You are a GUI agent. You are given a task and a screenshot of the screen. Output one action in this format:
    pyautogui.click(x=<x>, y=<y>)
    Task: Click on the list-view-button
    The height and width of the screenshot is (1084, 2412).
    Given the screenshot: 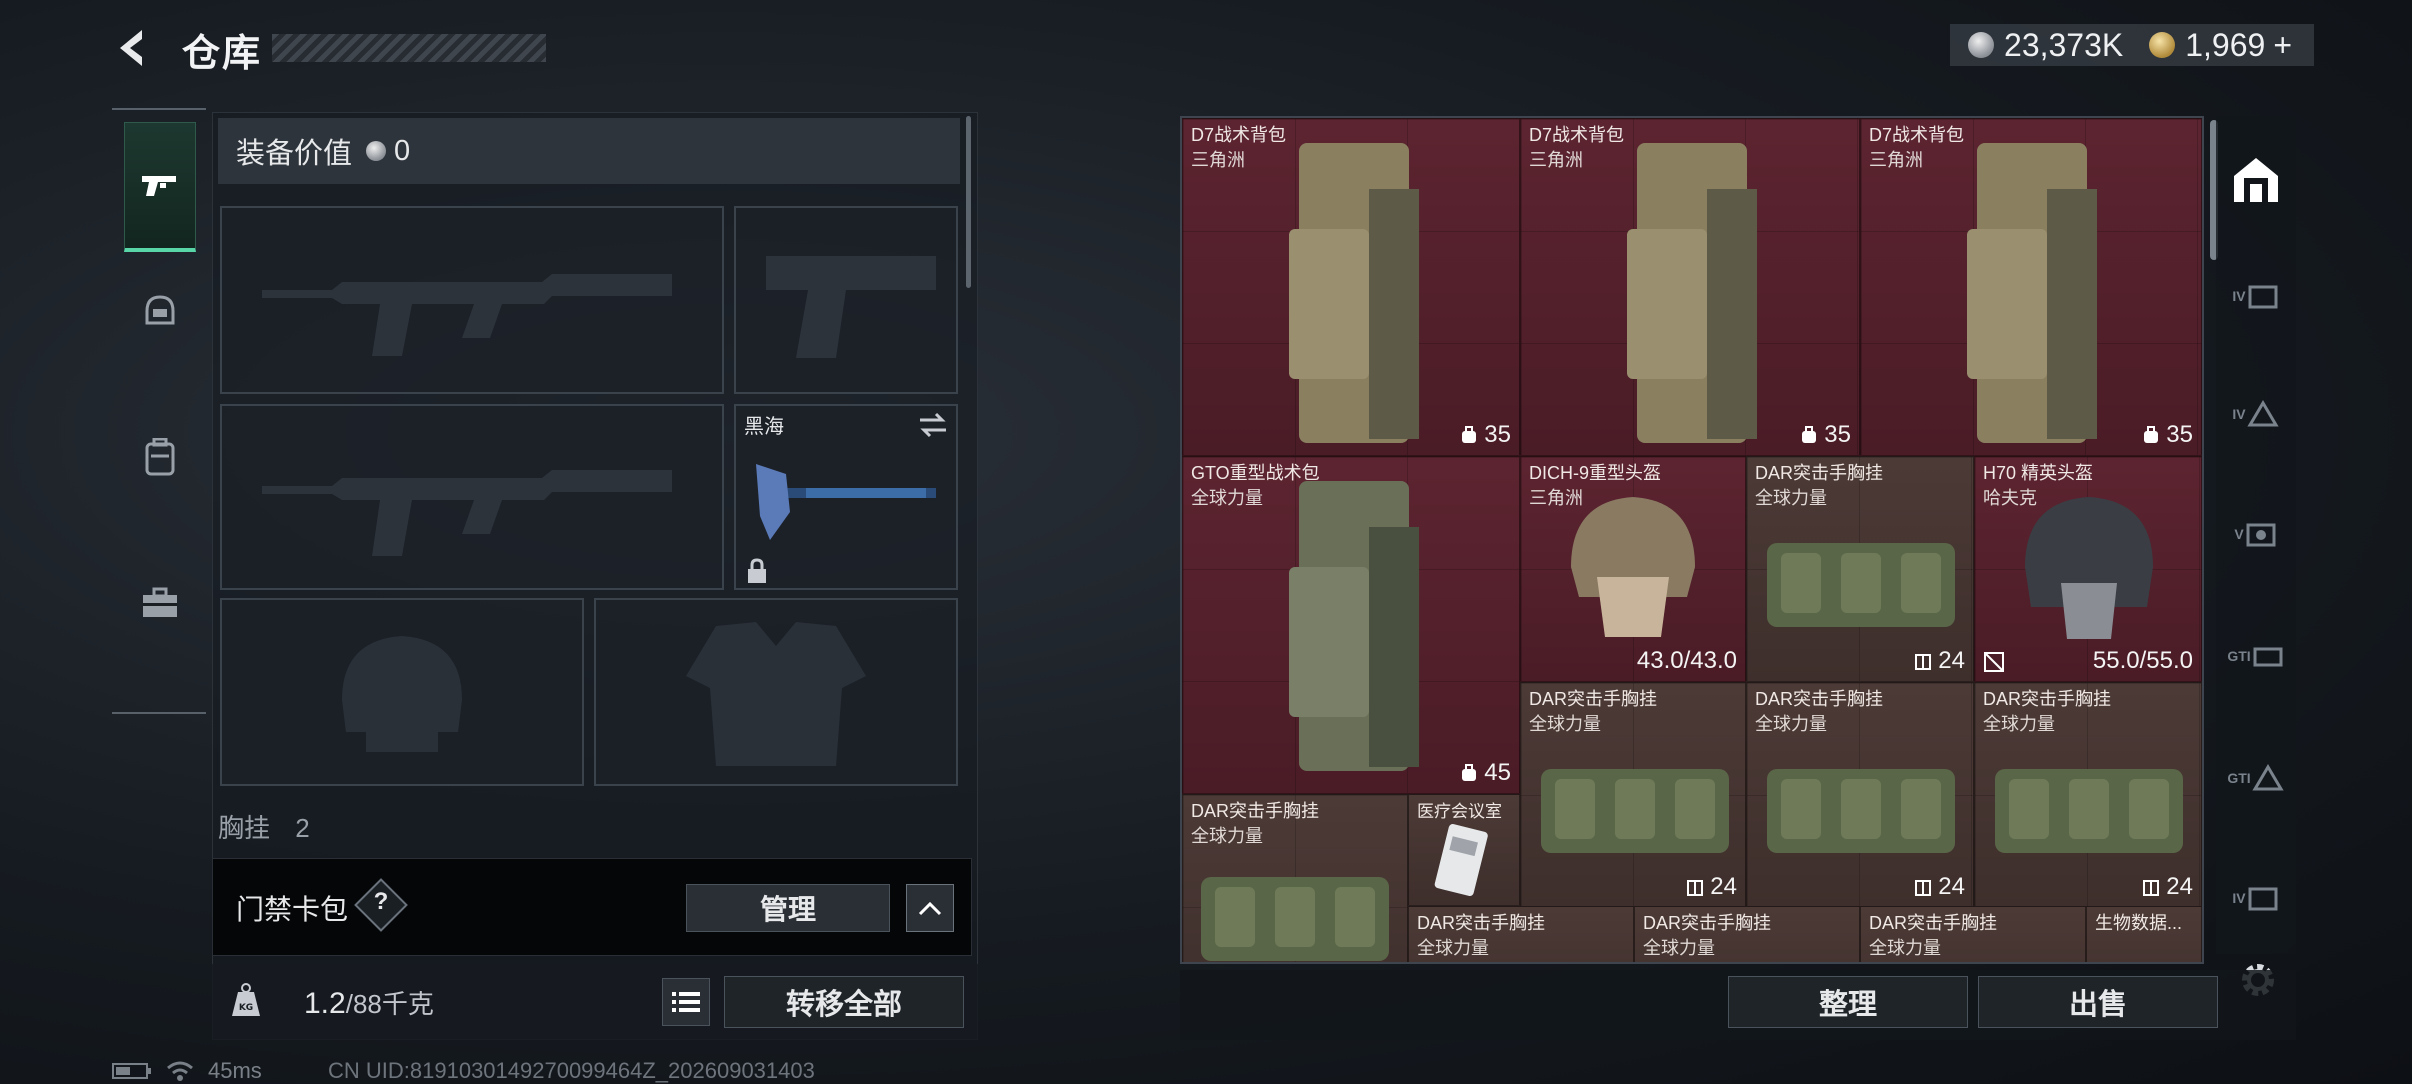 What is the action you would take?
    pyautogui.click(x=686, y=1002)
    